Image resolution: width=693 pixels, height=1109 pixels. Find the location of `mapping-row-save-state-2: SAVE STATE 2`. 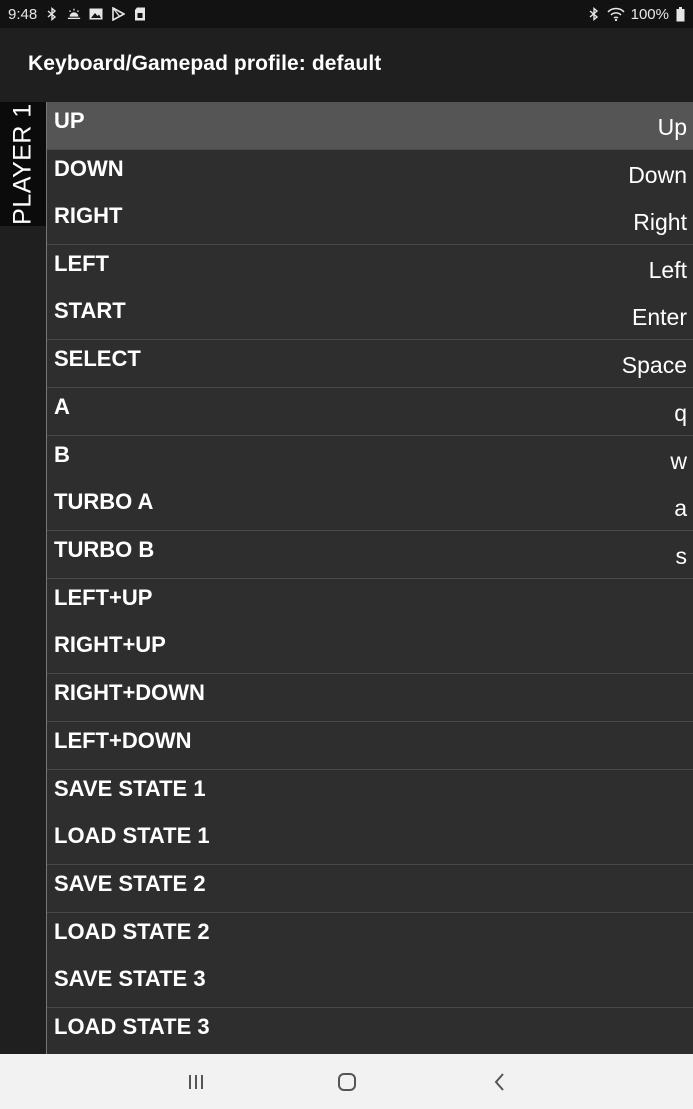

mapping-row-save-state-2: SAVE STATE 2 is located at coordinates (370, 889).